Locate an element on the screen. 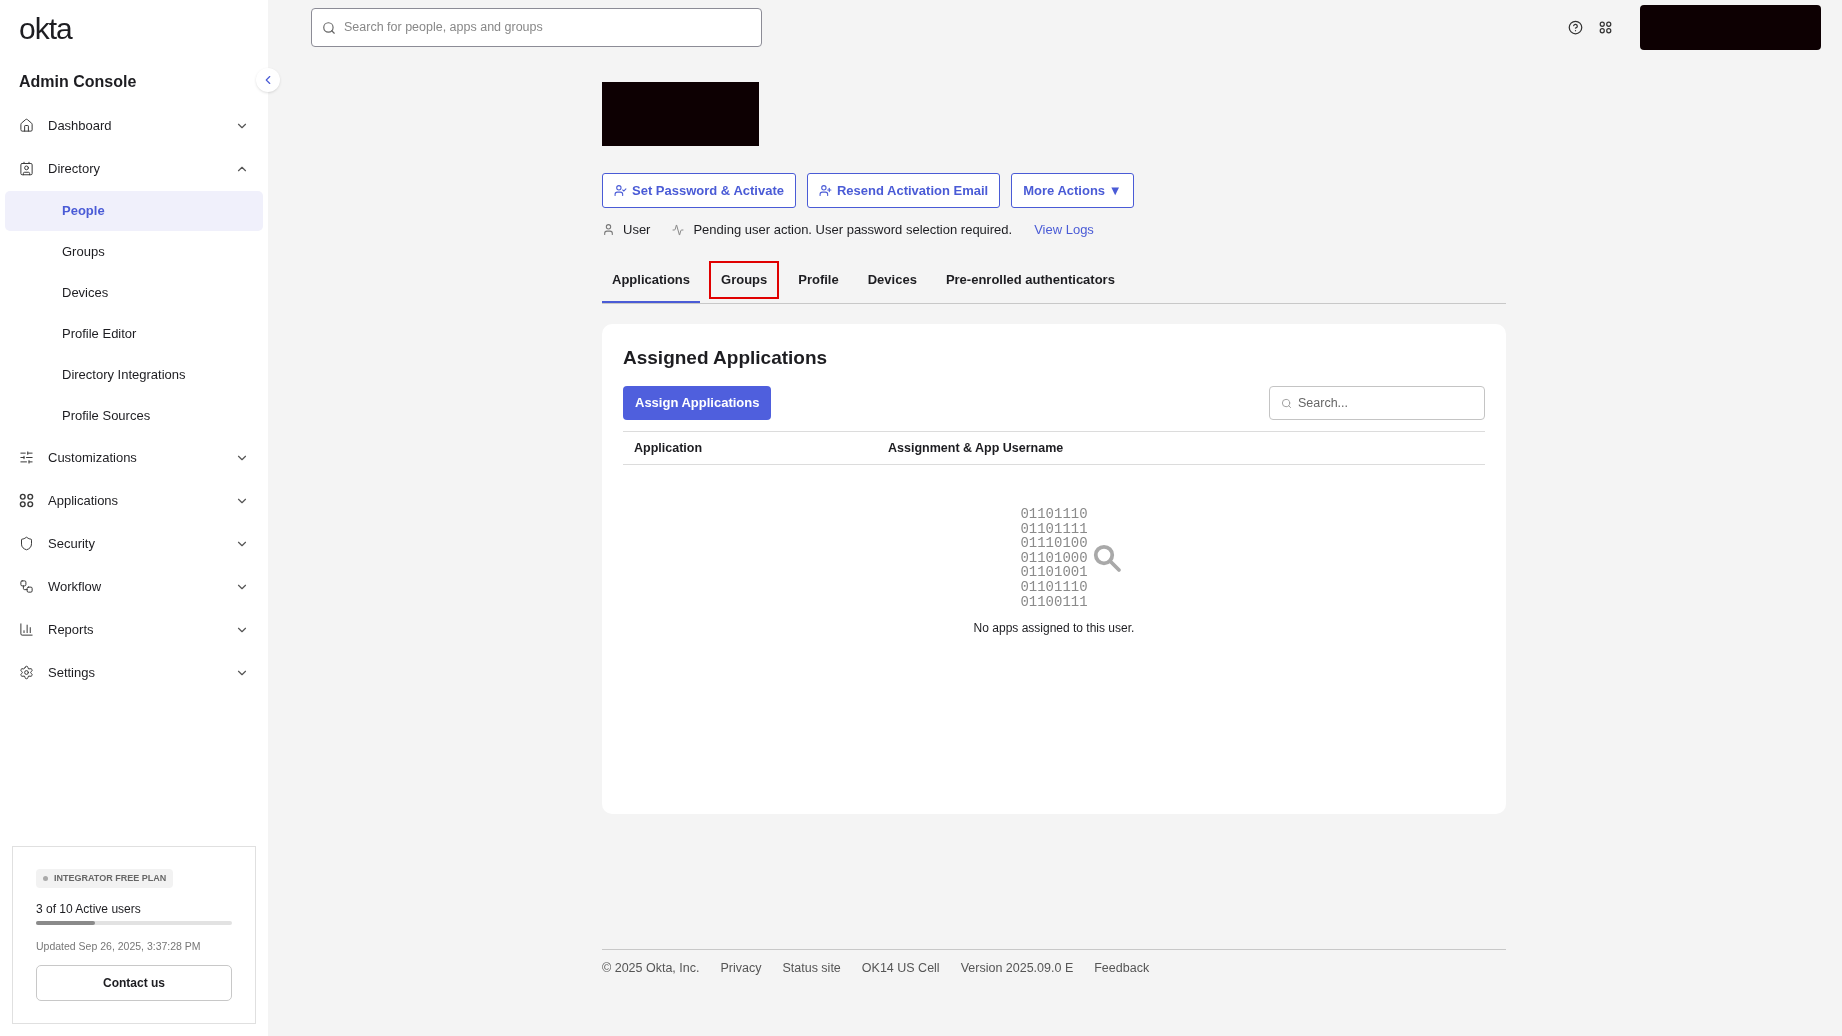  nav-item: Reports is located at coordinates (134, 629).